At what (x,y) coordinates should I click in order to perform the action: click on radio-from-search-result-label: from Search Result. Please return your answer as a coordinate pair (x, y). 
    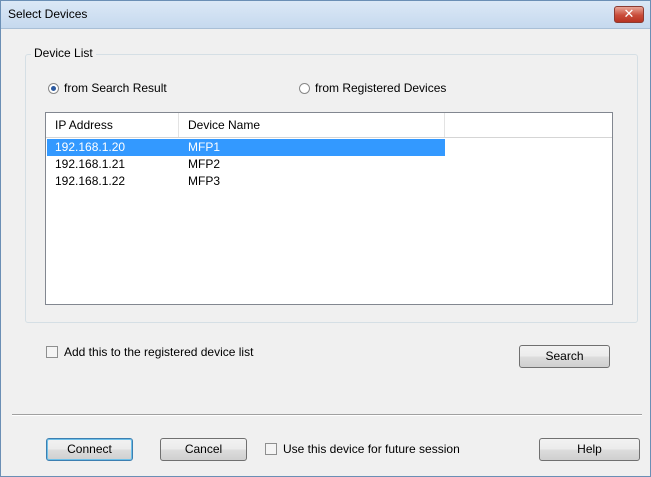
    Looking at the image, I should click on (115, 88).